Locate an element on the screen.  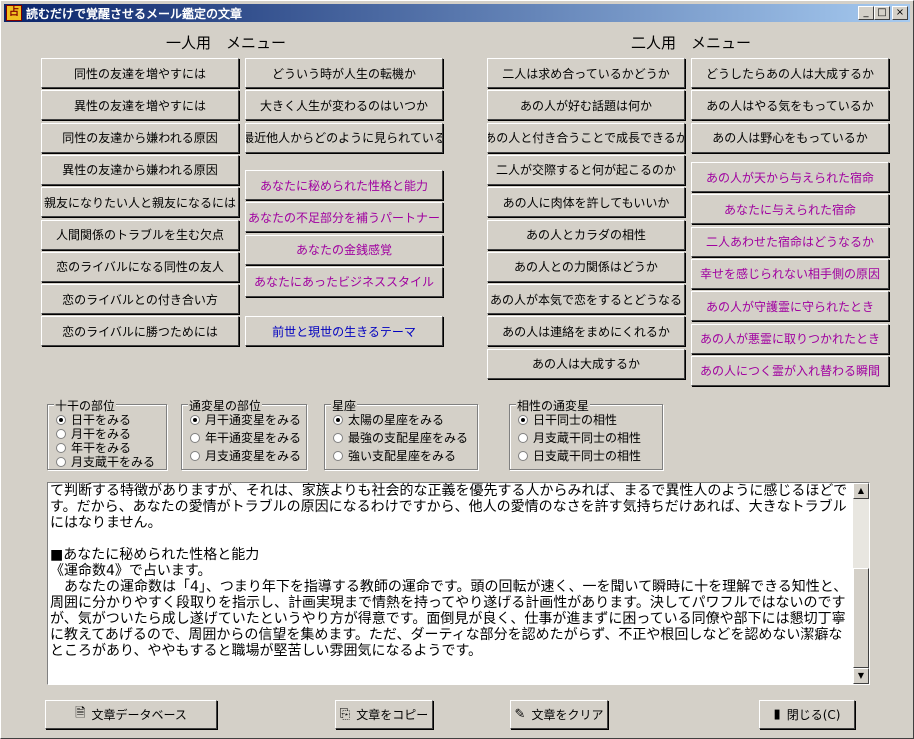
close-door-icon: ▮ is located at coordinates (777, 714).